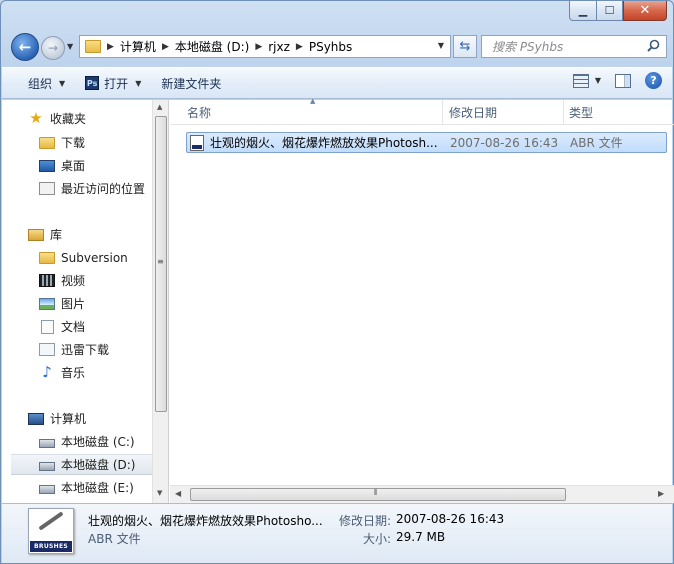 This screenshot has width=674, height=564. Describe the element at coordinates (661, 493) in the screenshot. I see `scroll-right-icon: ▶` at that location.